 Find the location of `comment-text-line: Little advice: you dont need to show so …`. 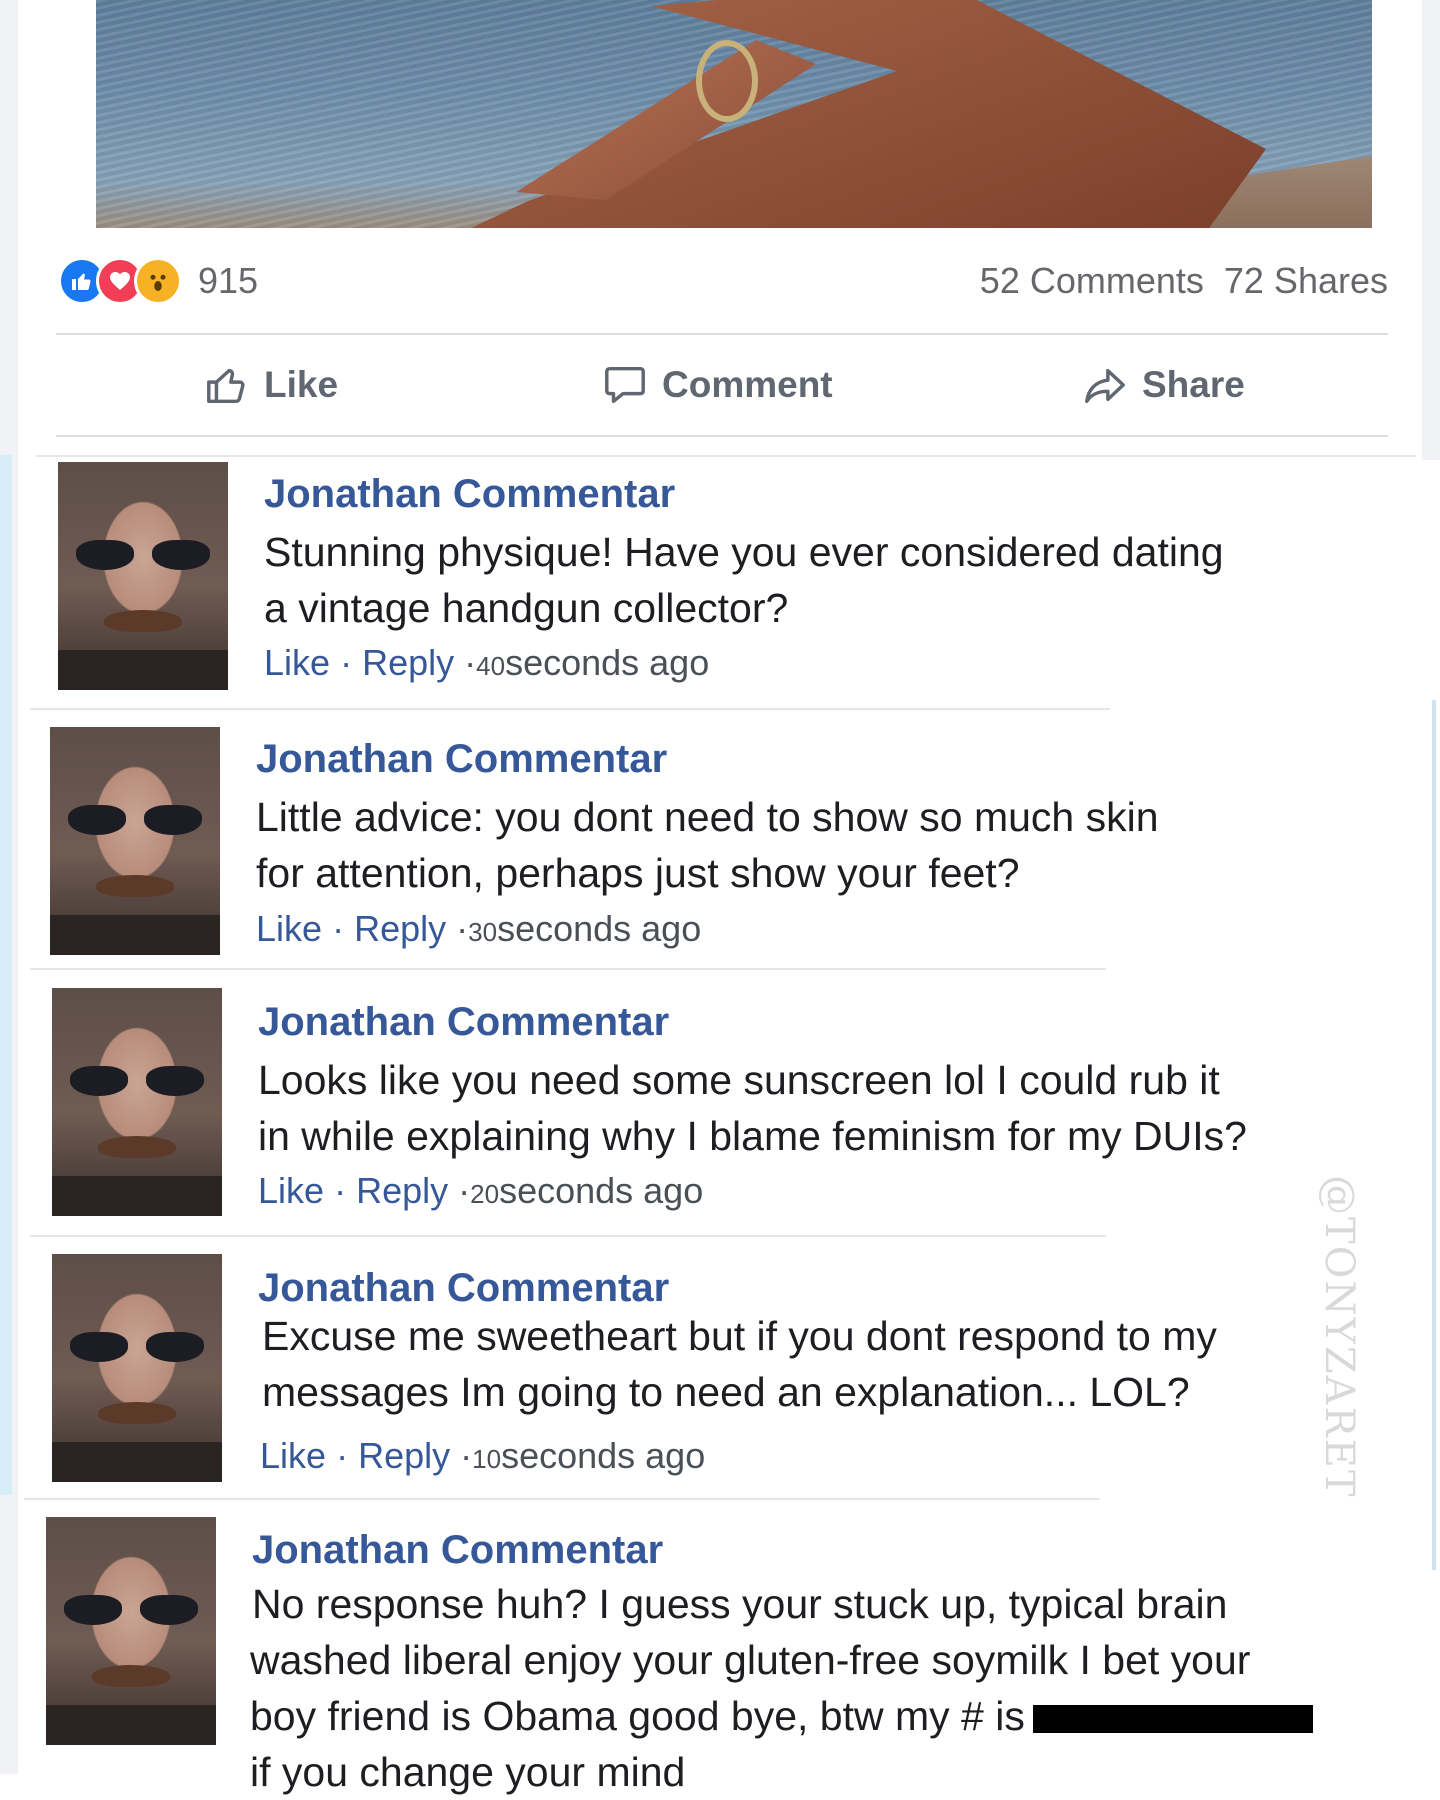

comment-text-line: Little advice: you dont need to show so … is located at coordinates (707, 817).